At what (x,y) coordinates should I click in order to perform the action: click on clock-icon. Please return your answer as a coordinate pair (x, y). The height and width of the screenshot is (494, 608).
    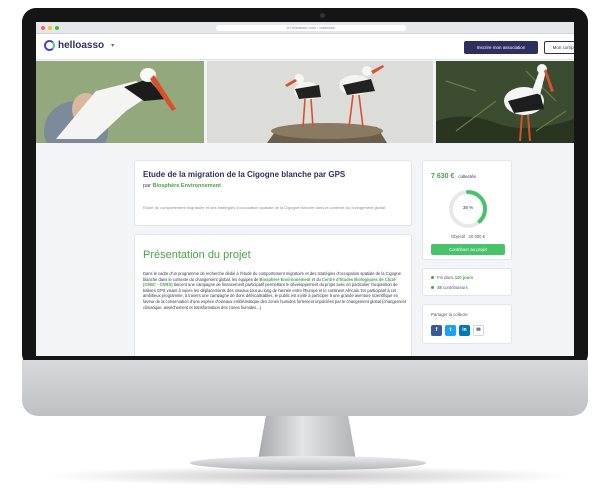
    Looking at the image, I should click on (432, 278).